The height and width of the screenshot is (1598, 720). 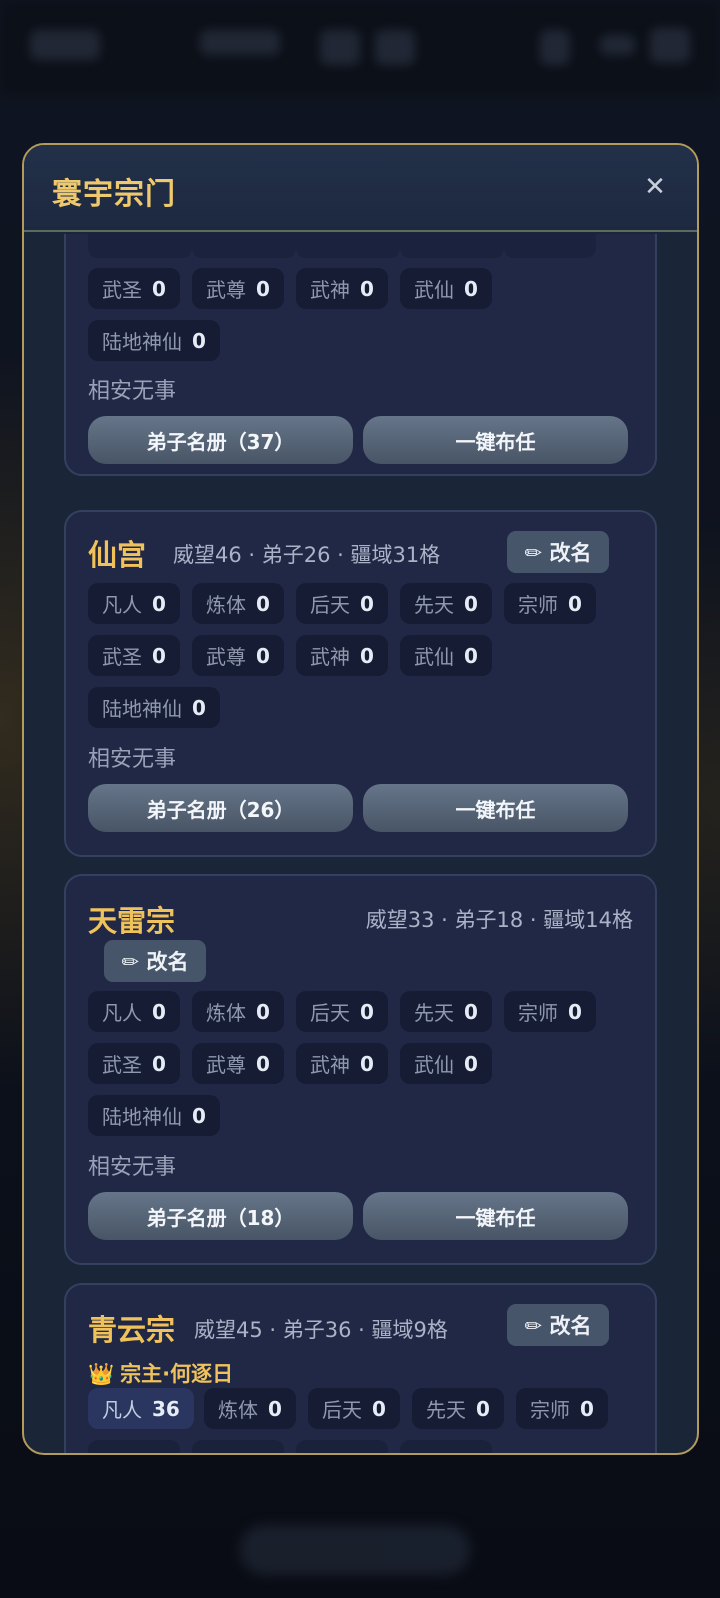 I want to click on sect-name: 仙宫, so click(x=117, y=555).